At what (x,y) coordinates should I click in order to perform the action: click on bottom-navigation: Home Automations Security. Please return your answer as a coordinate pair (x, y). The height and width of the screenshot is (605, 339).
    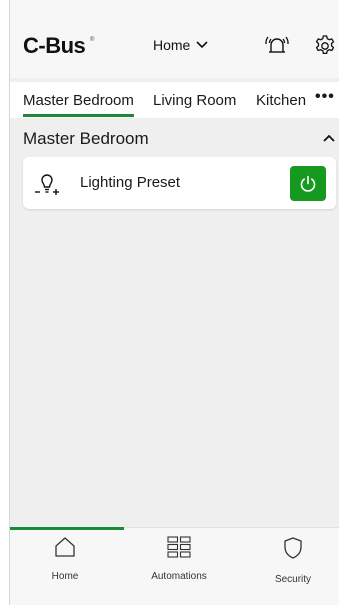
    Looking at the image, I should click on (174, 566).